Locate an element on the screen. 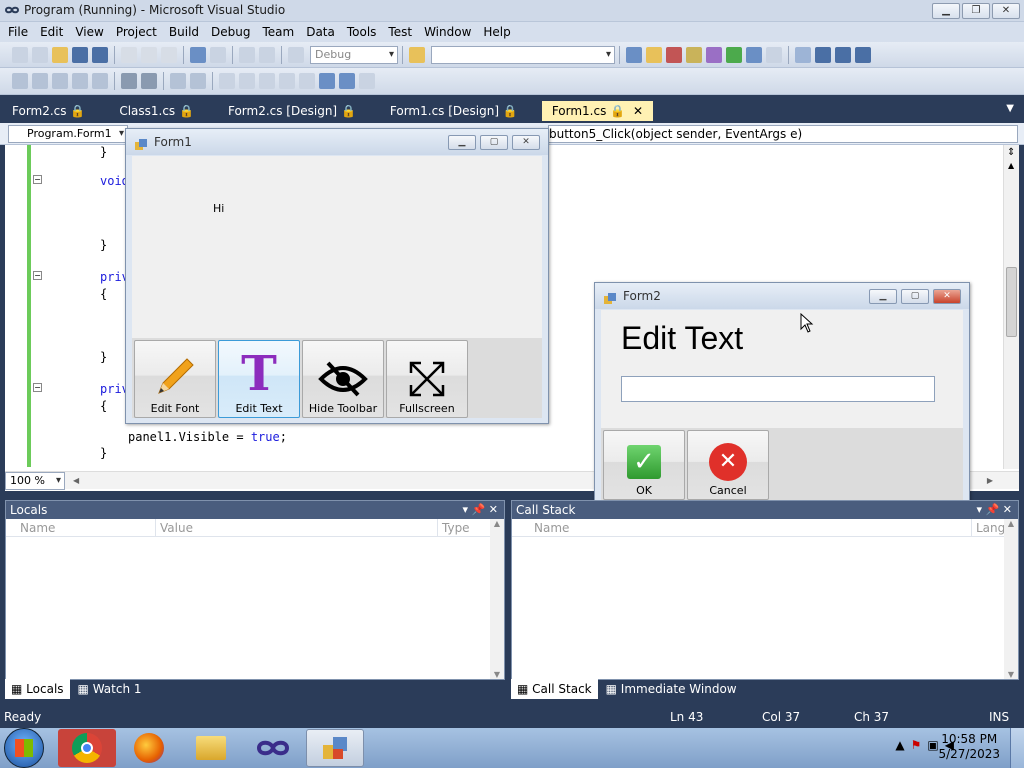 The height and width of the screenshot is (768, 1024). restore-button: ❐ is located at coordinates (976, 11).